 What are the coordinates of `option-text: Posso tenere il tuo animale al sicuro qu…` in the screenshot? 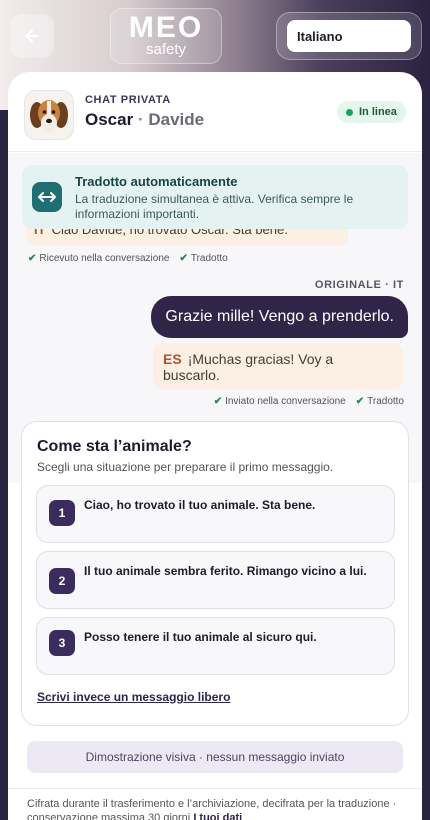 It's located at (200, 637).